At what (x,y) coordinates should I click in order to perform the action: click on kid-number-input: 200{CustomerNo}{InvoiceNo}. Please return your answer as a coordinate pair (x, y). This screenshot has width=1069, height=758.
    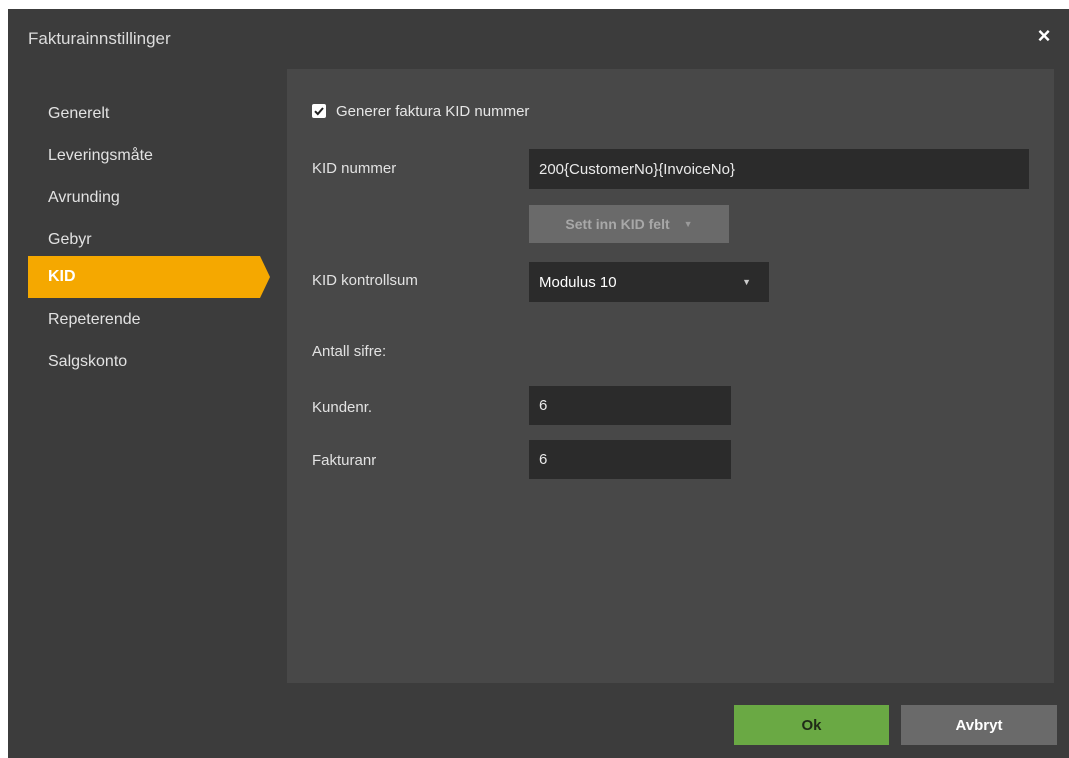
    Looking at the image, I should click on (779, 169).